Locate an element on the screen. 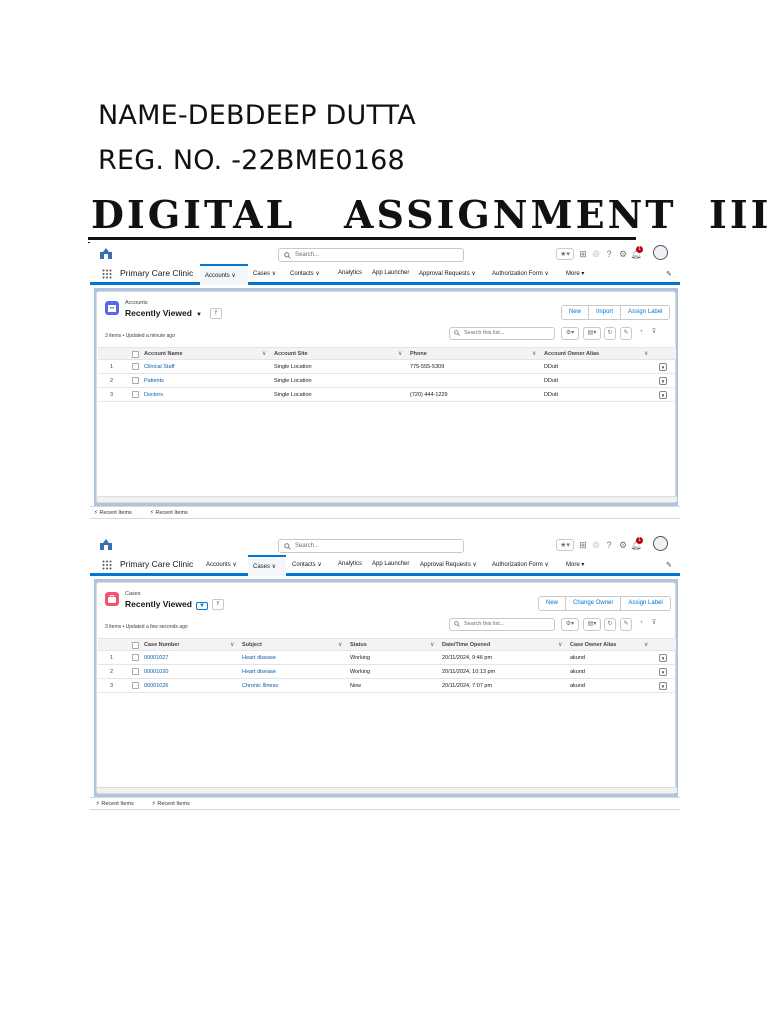  account-name-link: Doctors is located at coordinates (153, 395).